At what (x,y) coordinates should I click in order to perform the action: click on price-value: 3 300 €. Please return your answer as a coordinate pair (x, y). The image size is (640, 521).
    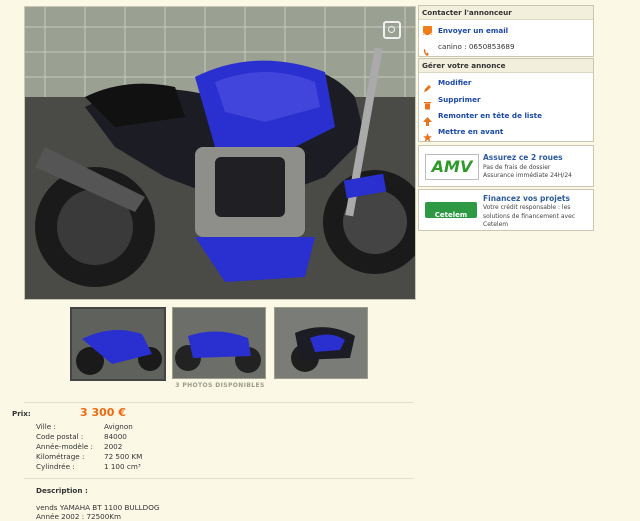
    Looking at the image, I should click on (103, 412).